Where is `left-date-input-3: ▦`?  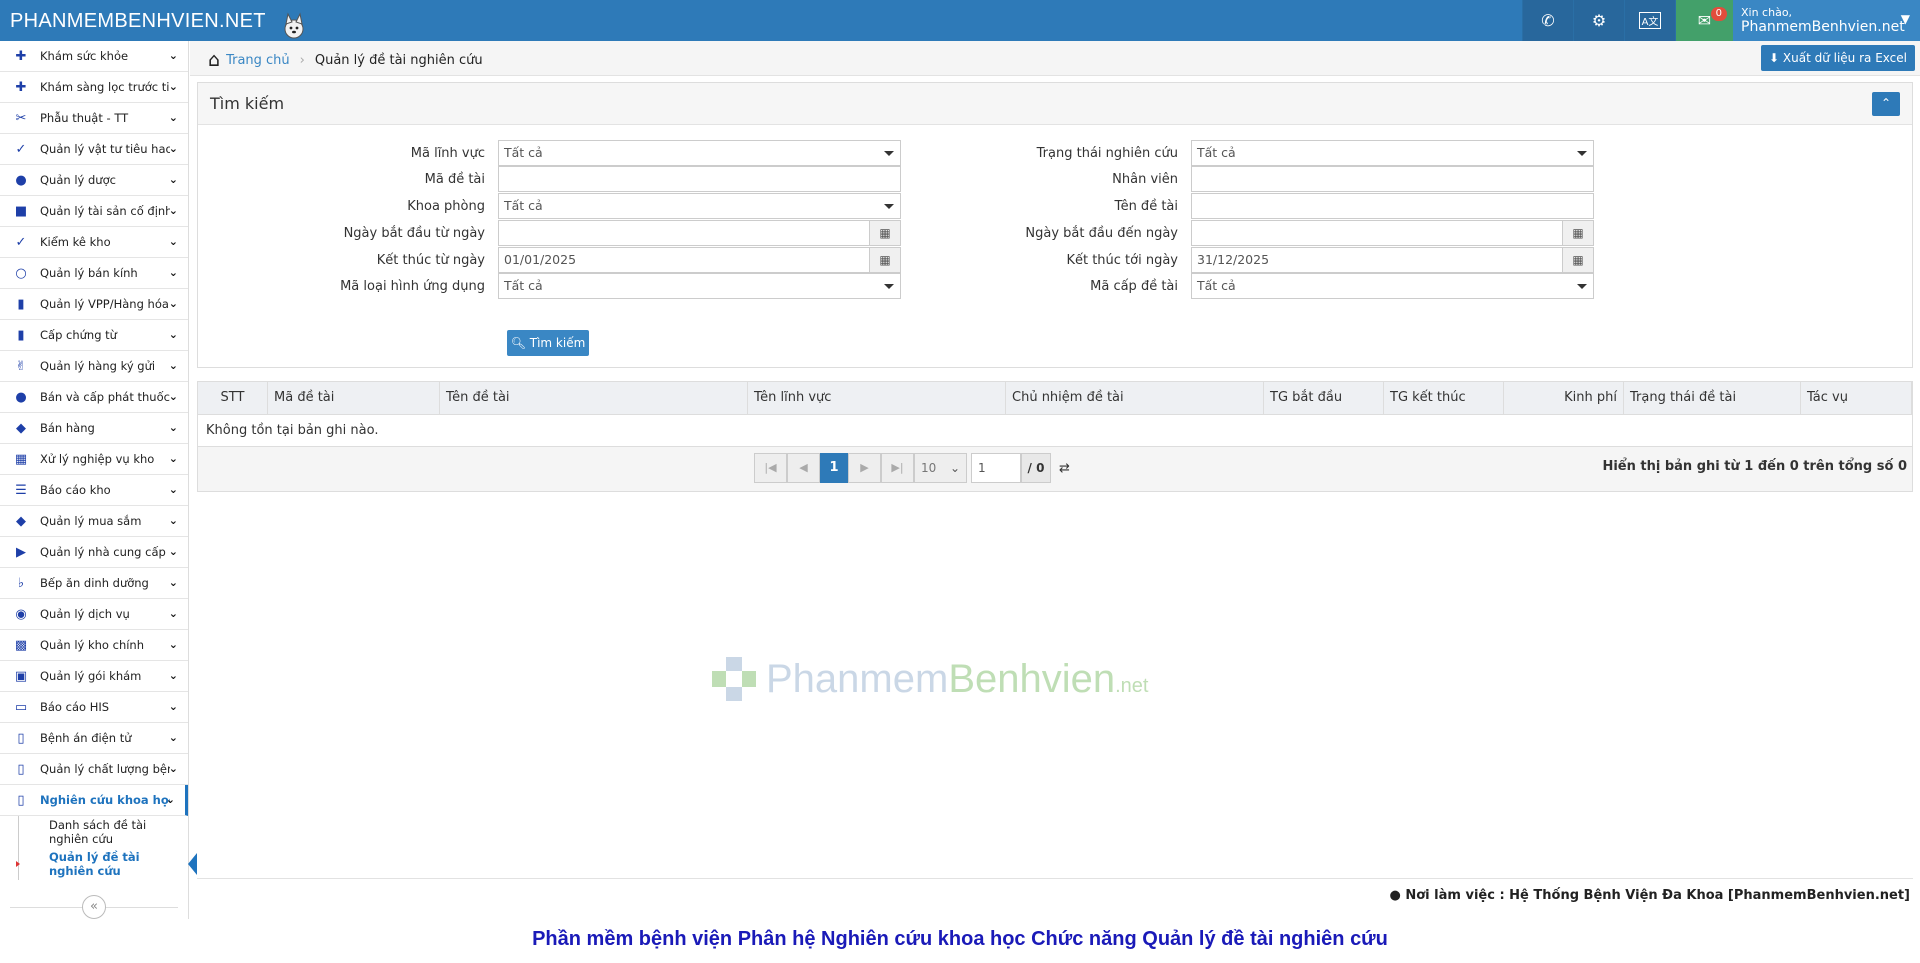
left-date-input-3: ▦ is located at coordinates (699, 233).